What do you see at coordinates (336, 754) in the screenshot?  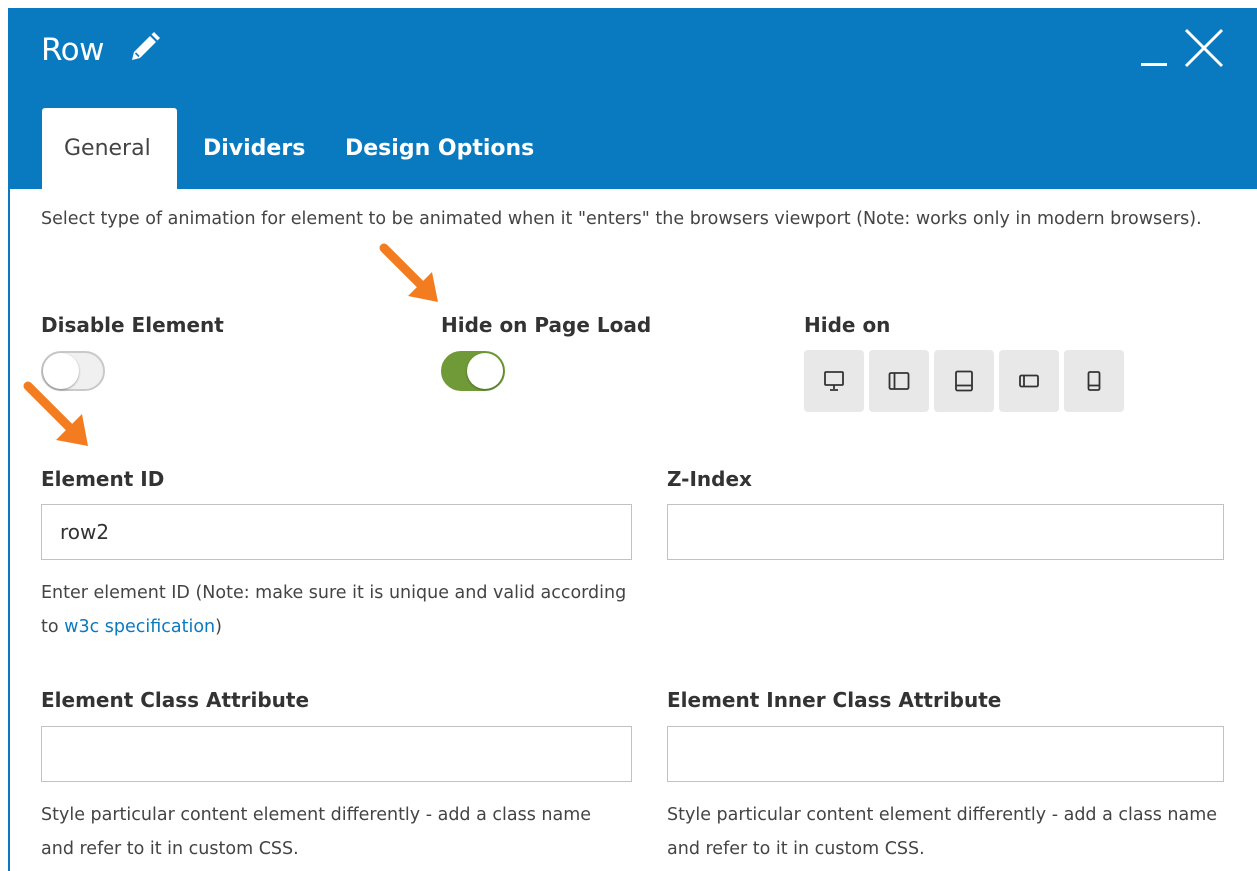 I see `element-class-input` at bounding box center [336, 754].